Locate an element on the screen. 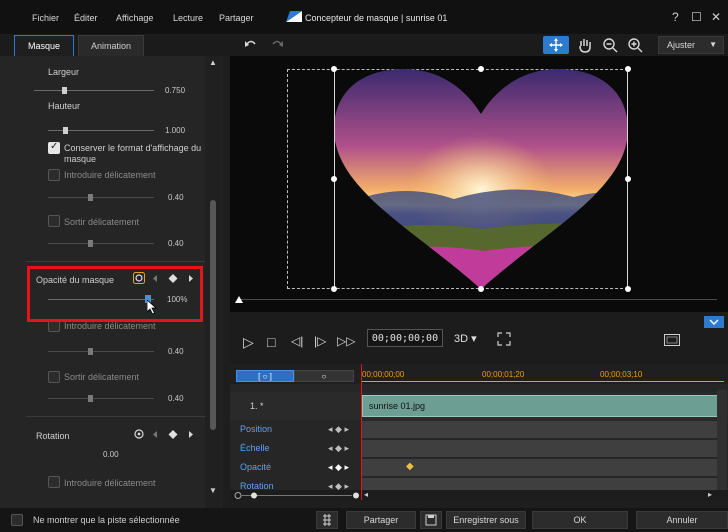 Image resolution: width=728 pixels, height=532 pixels. property-row: Échelle ◂ ◆ ▸ is located at coordinates (479, 449).